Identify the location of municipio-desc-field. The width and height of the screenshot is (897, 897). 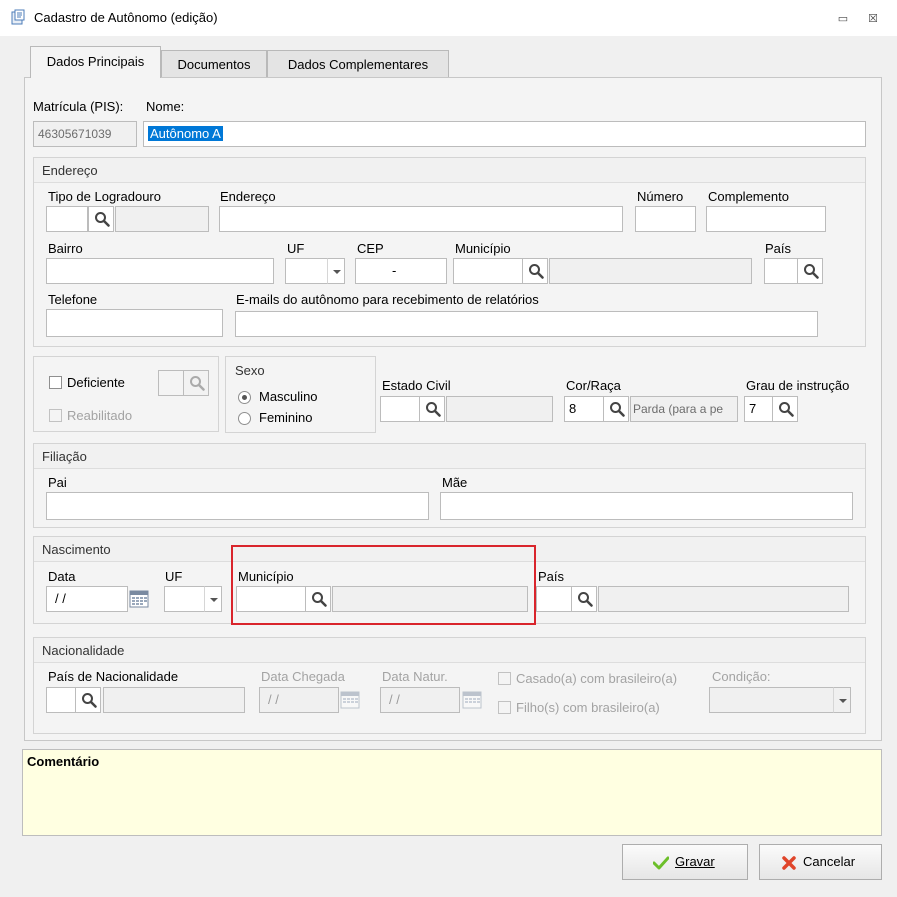
(650, 271).